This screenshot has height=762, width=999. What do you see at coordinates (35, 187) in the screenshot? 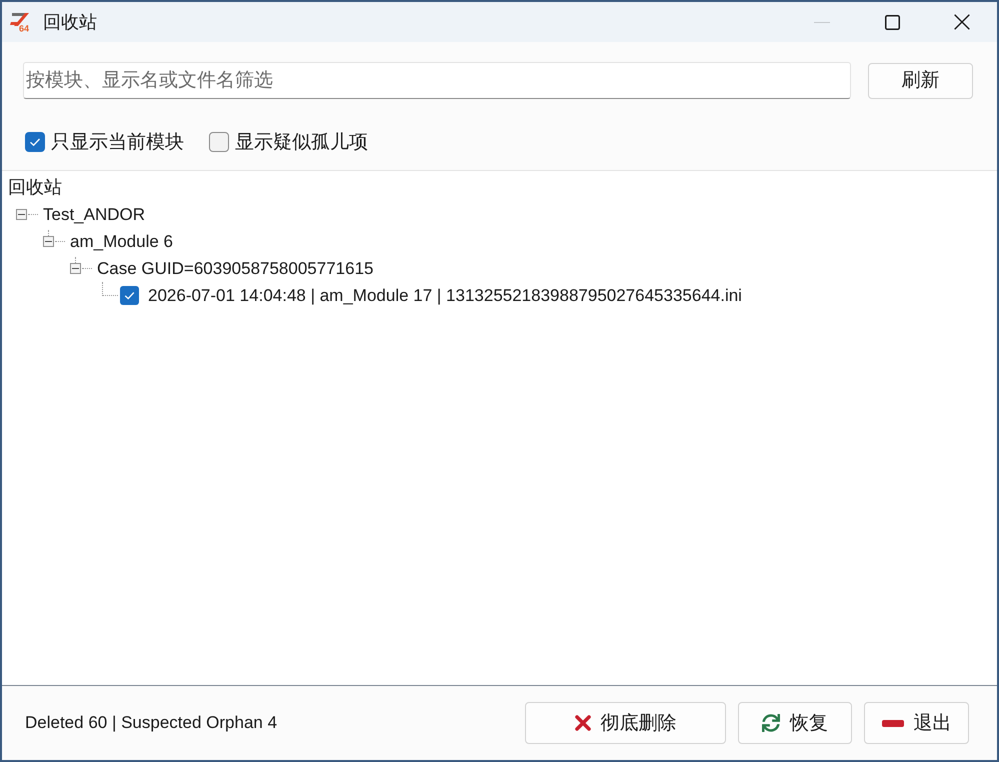
I see `tree-root-label: 回收站` at bounding box center [35, 187].